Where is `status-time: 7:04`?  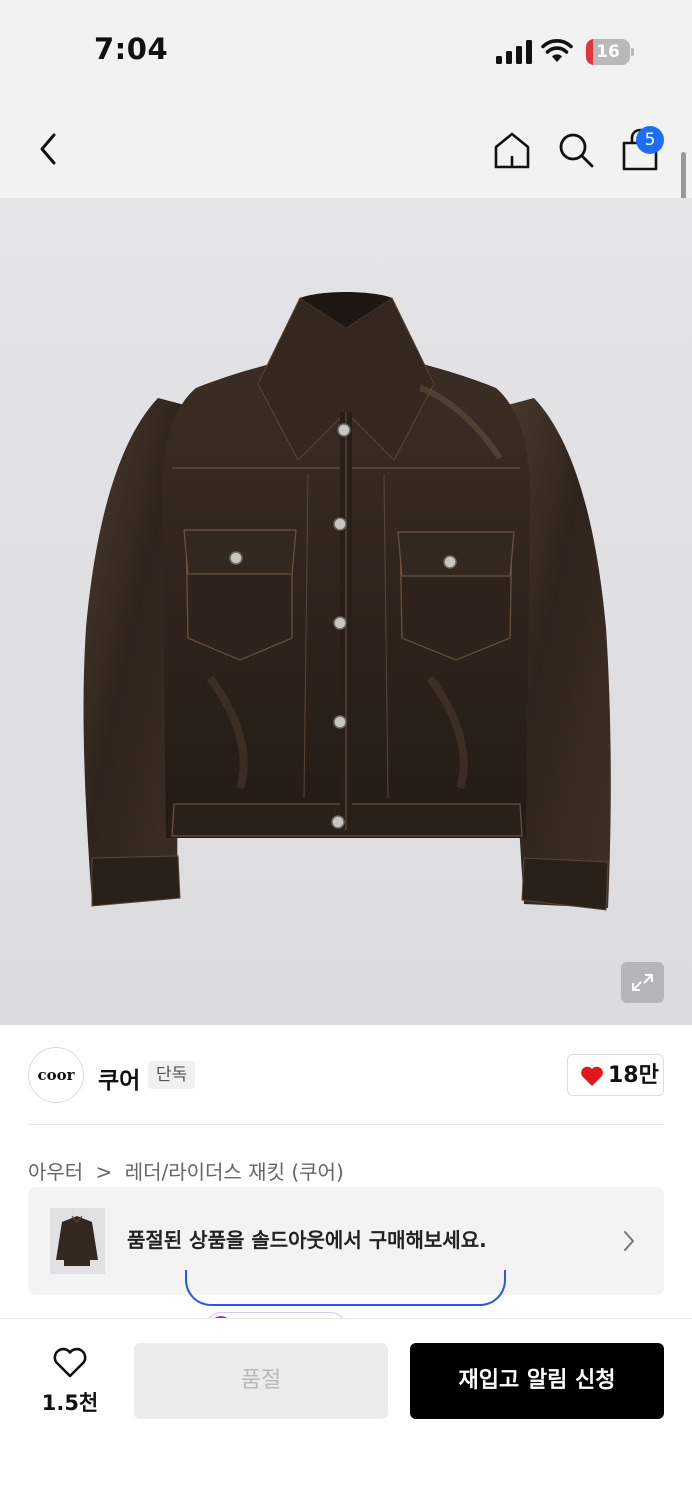 status-time: 7:04 is located at coordinates (131, 49).